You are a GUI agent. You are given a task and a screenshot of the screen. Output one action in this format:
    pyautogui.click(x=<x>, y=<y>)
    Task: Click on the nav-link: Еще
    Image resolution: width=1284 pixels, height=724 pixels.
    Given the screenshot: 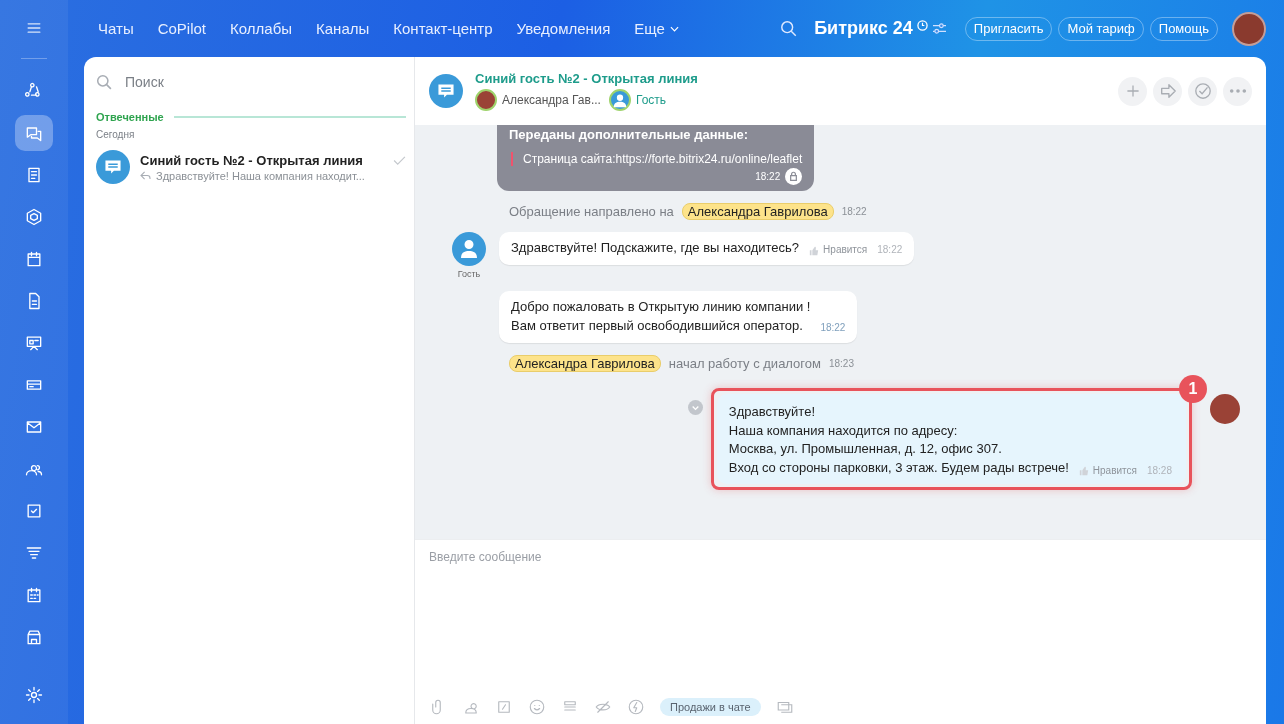 What is the action you would take?
    pyautogui.click(x=656, y=28)
    